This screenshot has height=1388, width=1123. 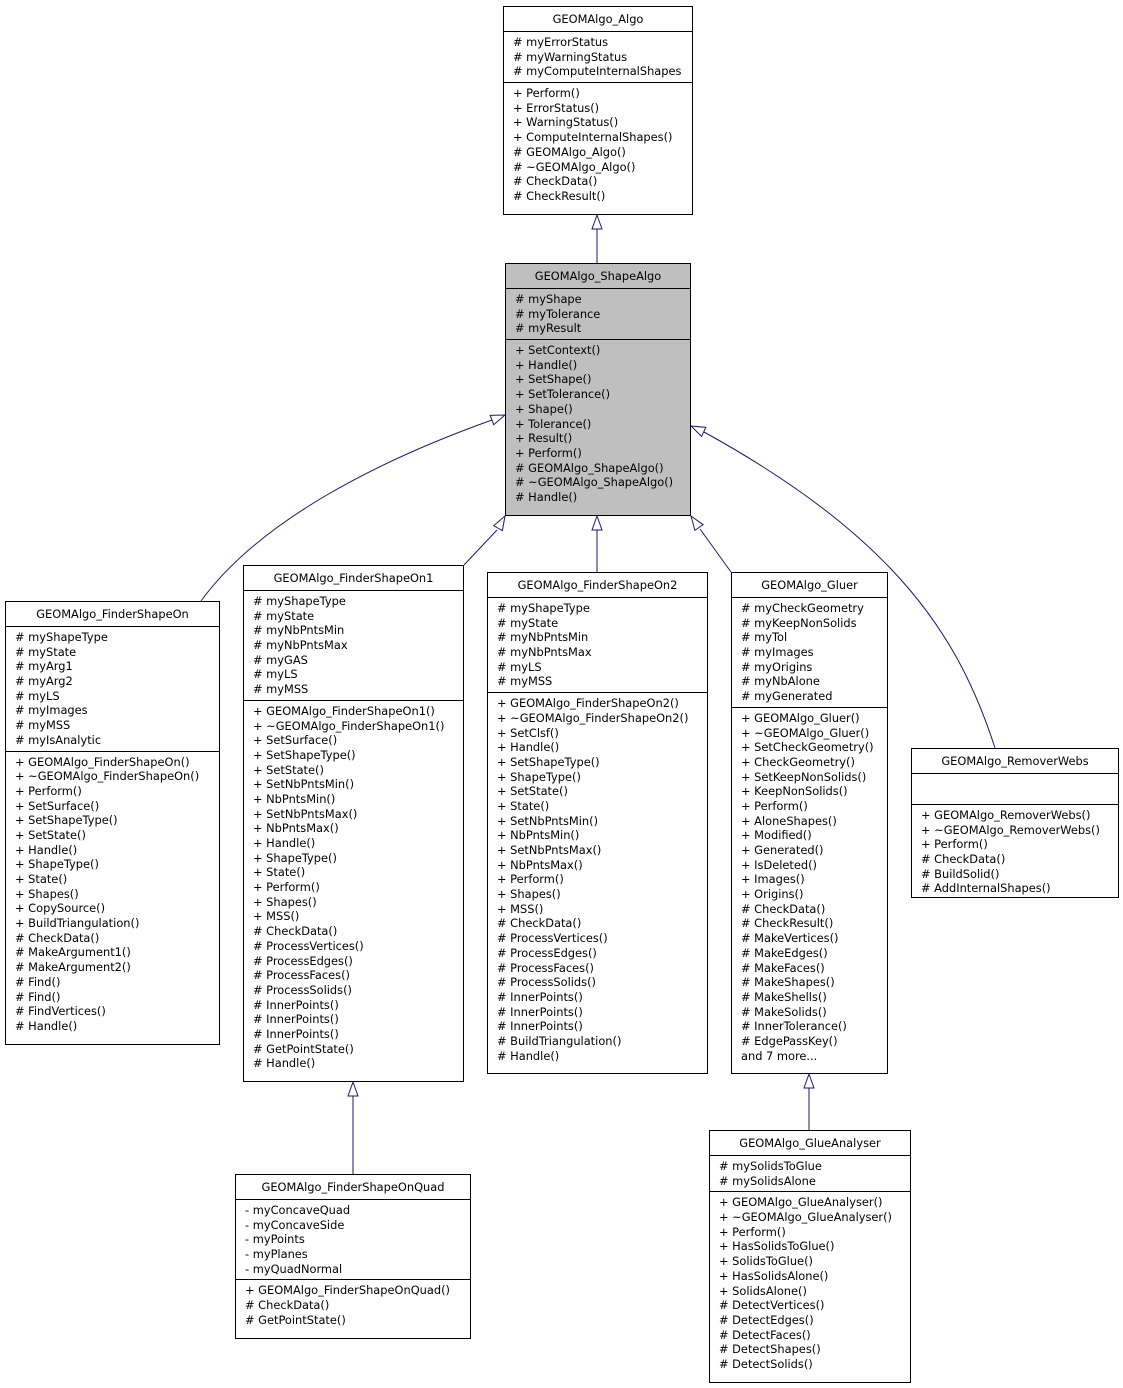 What do you see at coordinates (598, 276) in the screenshot?
I see `class-name: GEOMAlgo_ShapeAlgo` at bounding box center [598, 276].